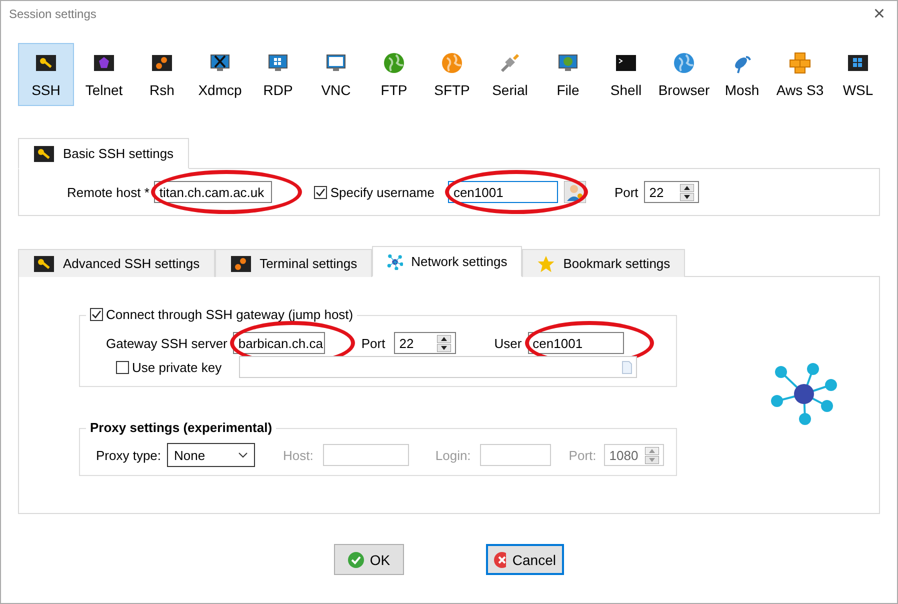 This screenshot has height=604, width=898. Describe the element at coordinates (626, 74) in the screenshot. I see `session-type-button: Shell` at that location.